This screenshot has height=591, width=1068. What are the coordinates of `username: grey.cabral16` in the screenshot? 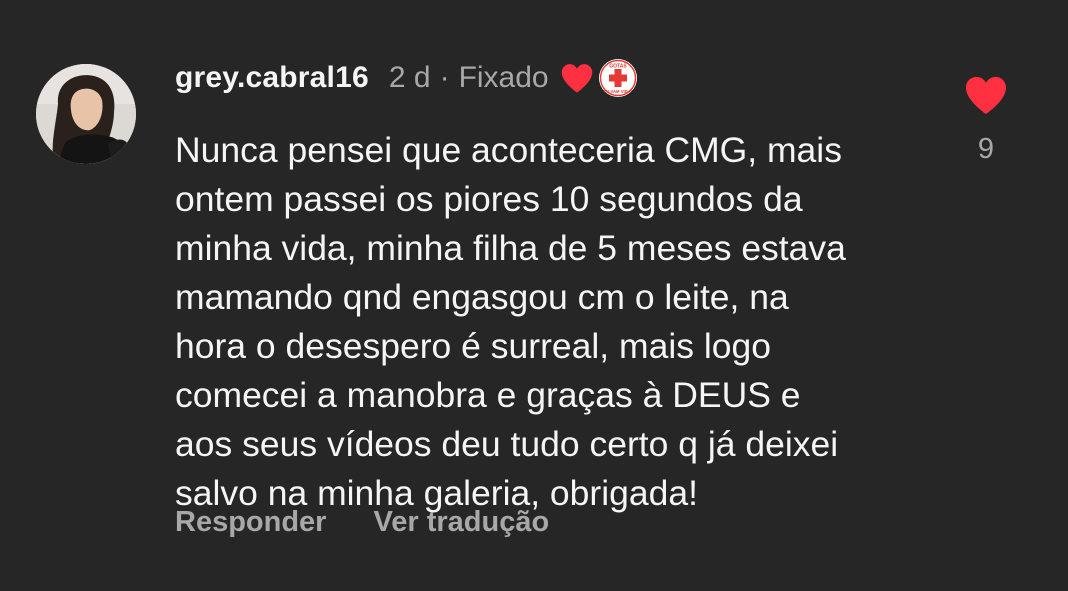 It's located at (272, 78).